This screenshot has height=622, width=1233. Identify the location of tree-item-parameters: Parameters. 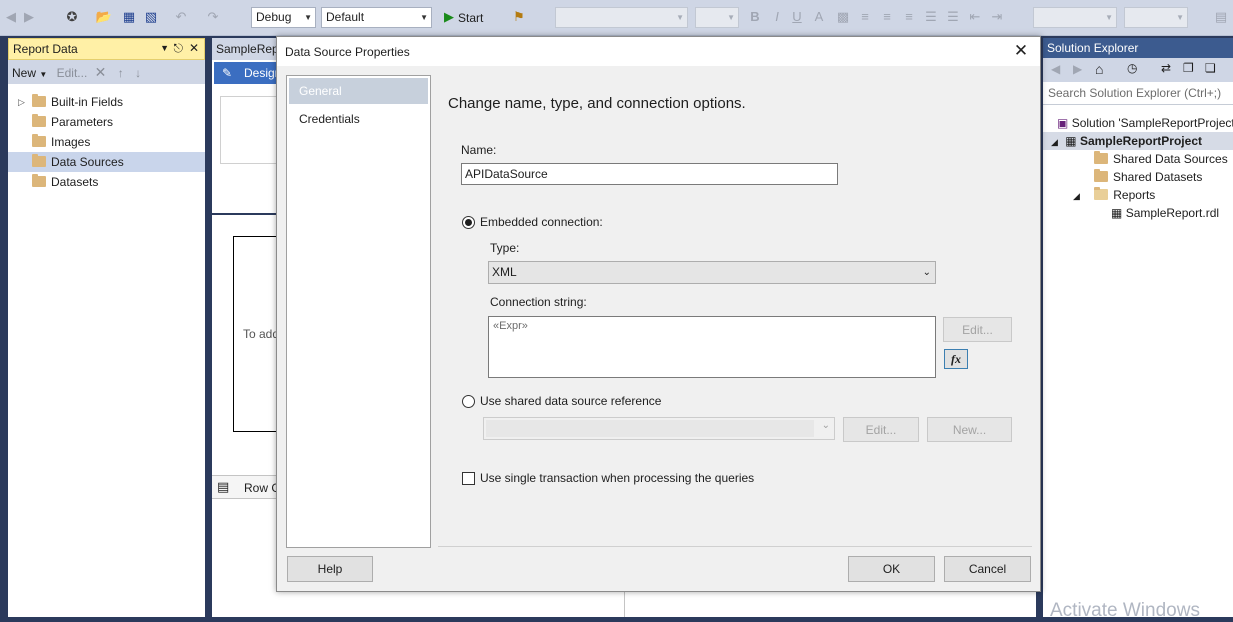
(106, 122).